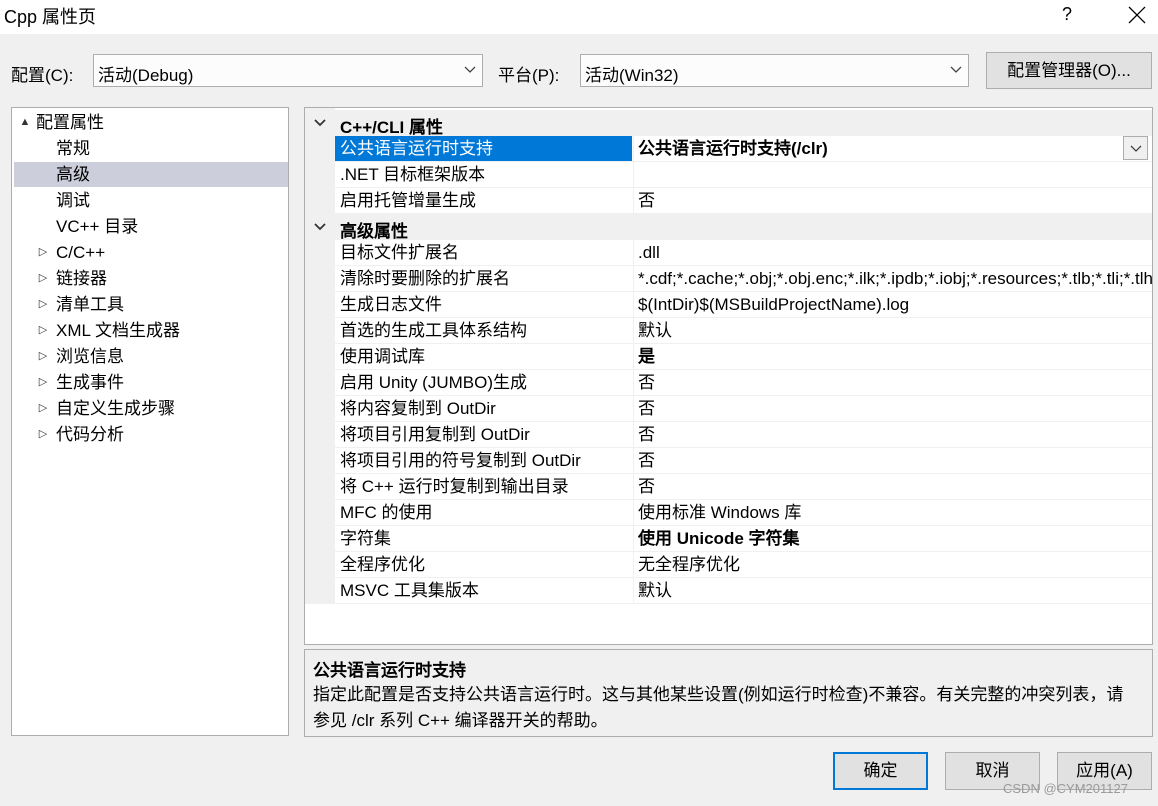  Describe the element at coordinates (151, 382) in the screenshot. I see `tree-item: ▷ 生成事件` at that location.